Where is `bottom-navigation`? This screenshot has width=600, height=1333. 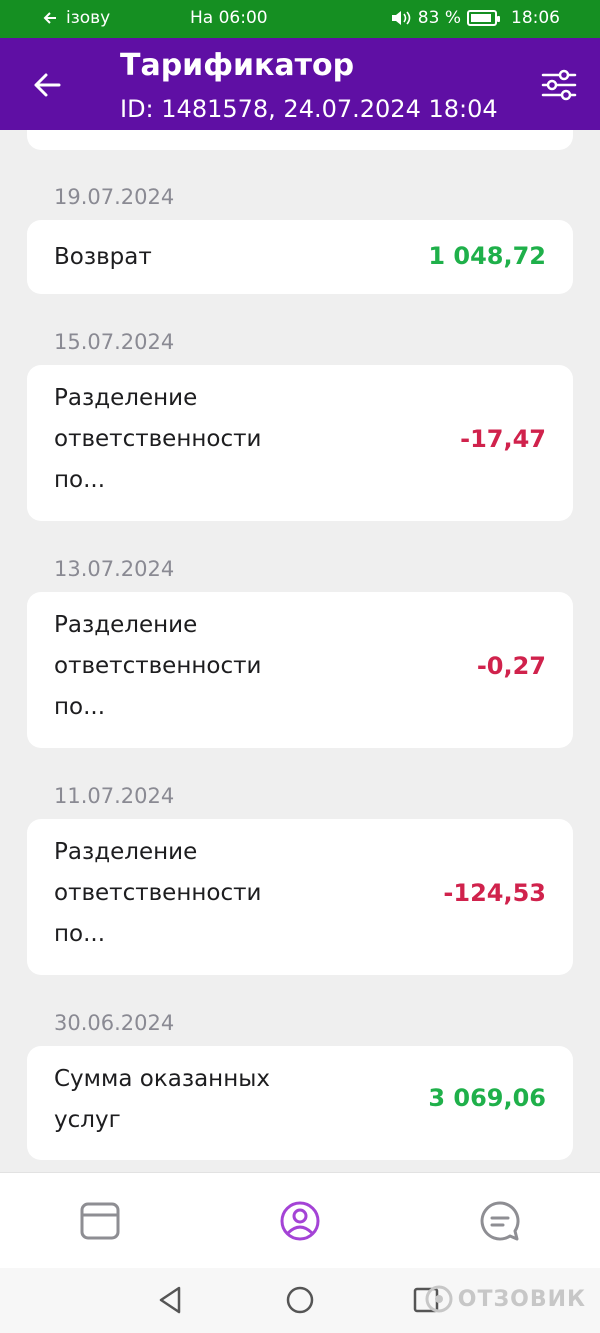
bottom-navigation is located at coordinates (300, 1220).